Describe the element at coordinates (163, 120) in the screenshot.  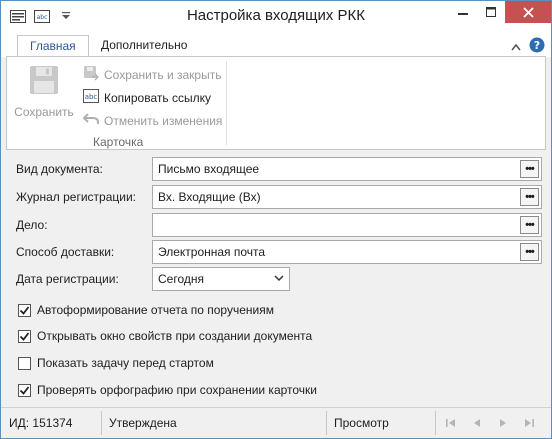
I see `undo-changes-label: Отменить изменения` at that location.